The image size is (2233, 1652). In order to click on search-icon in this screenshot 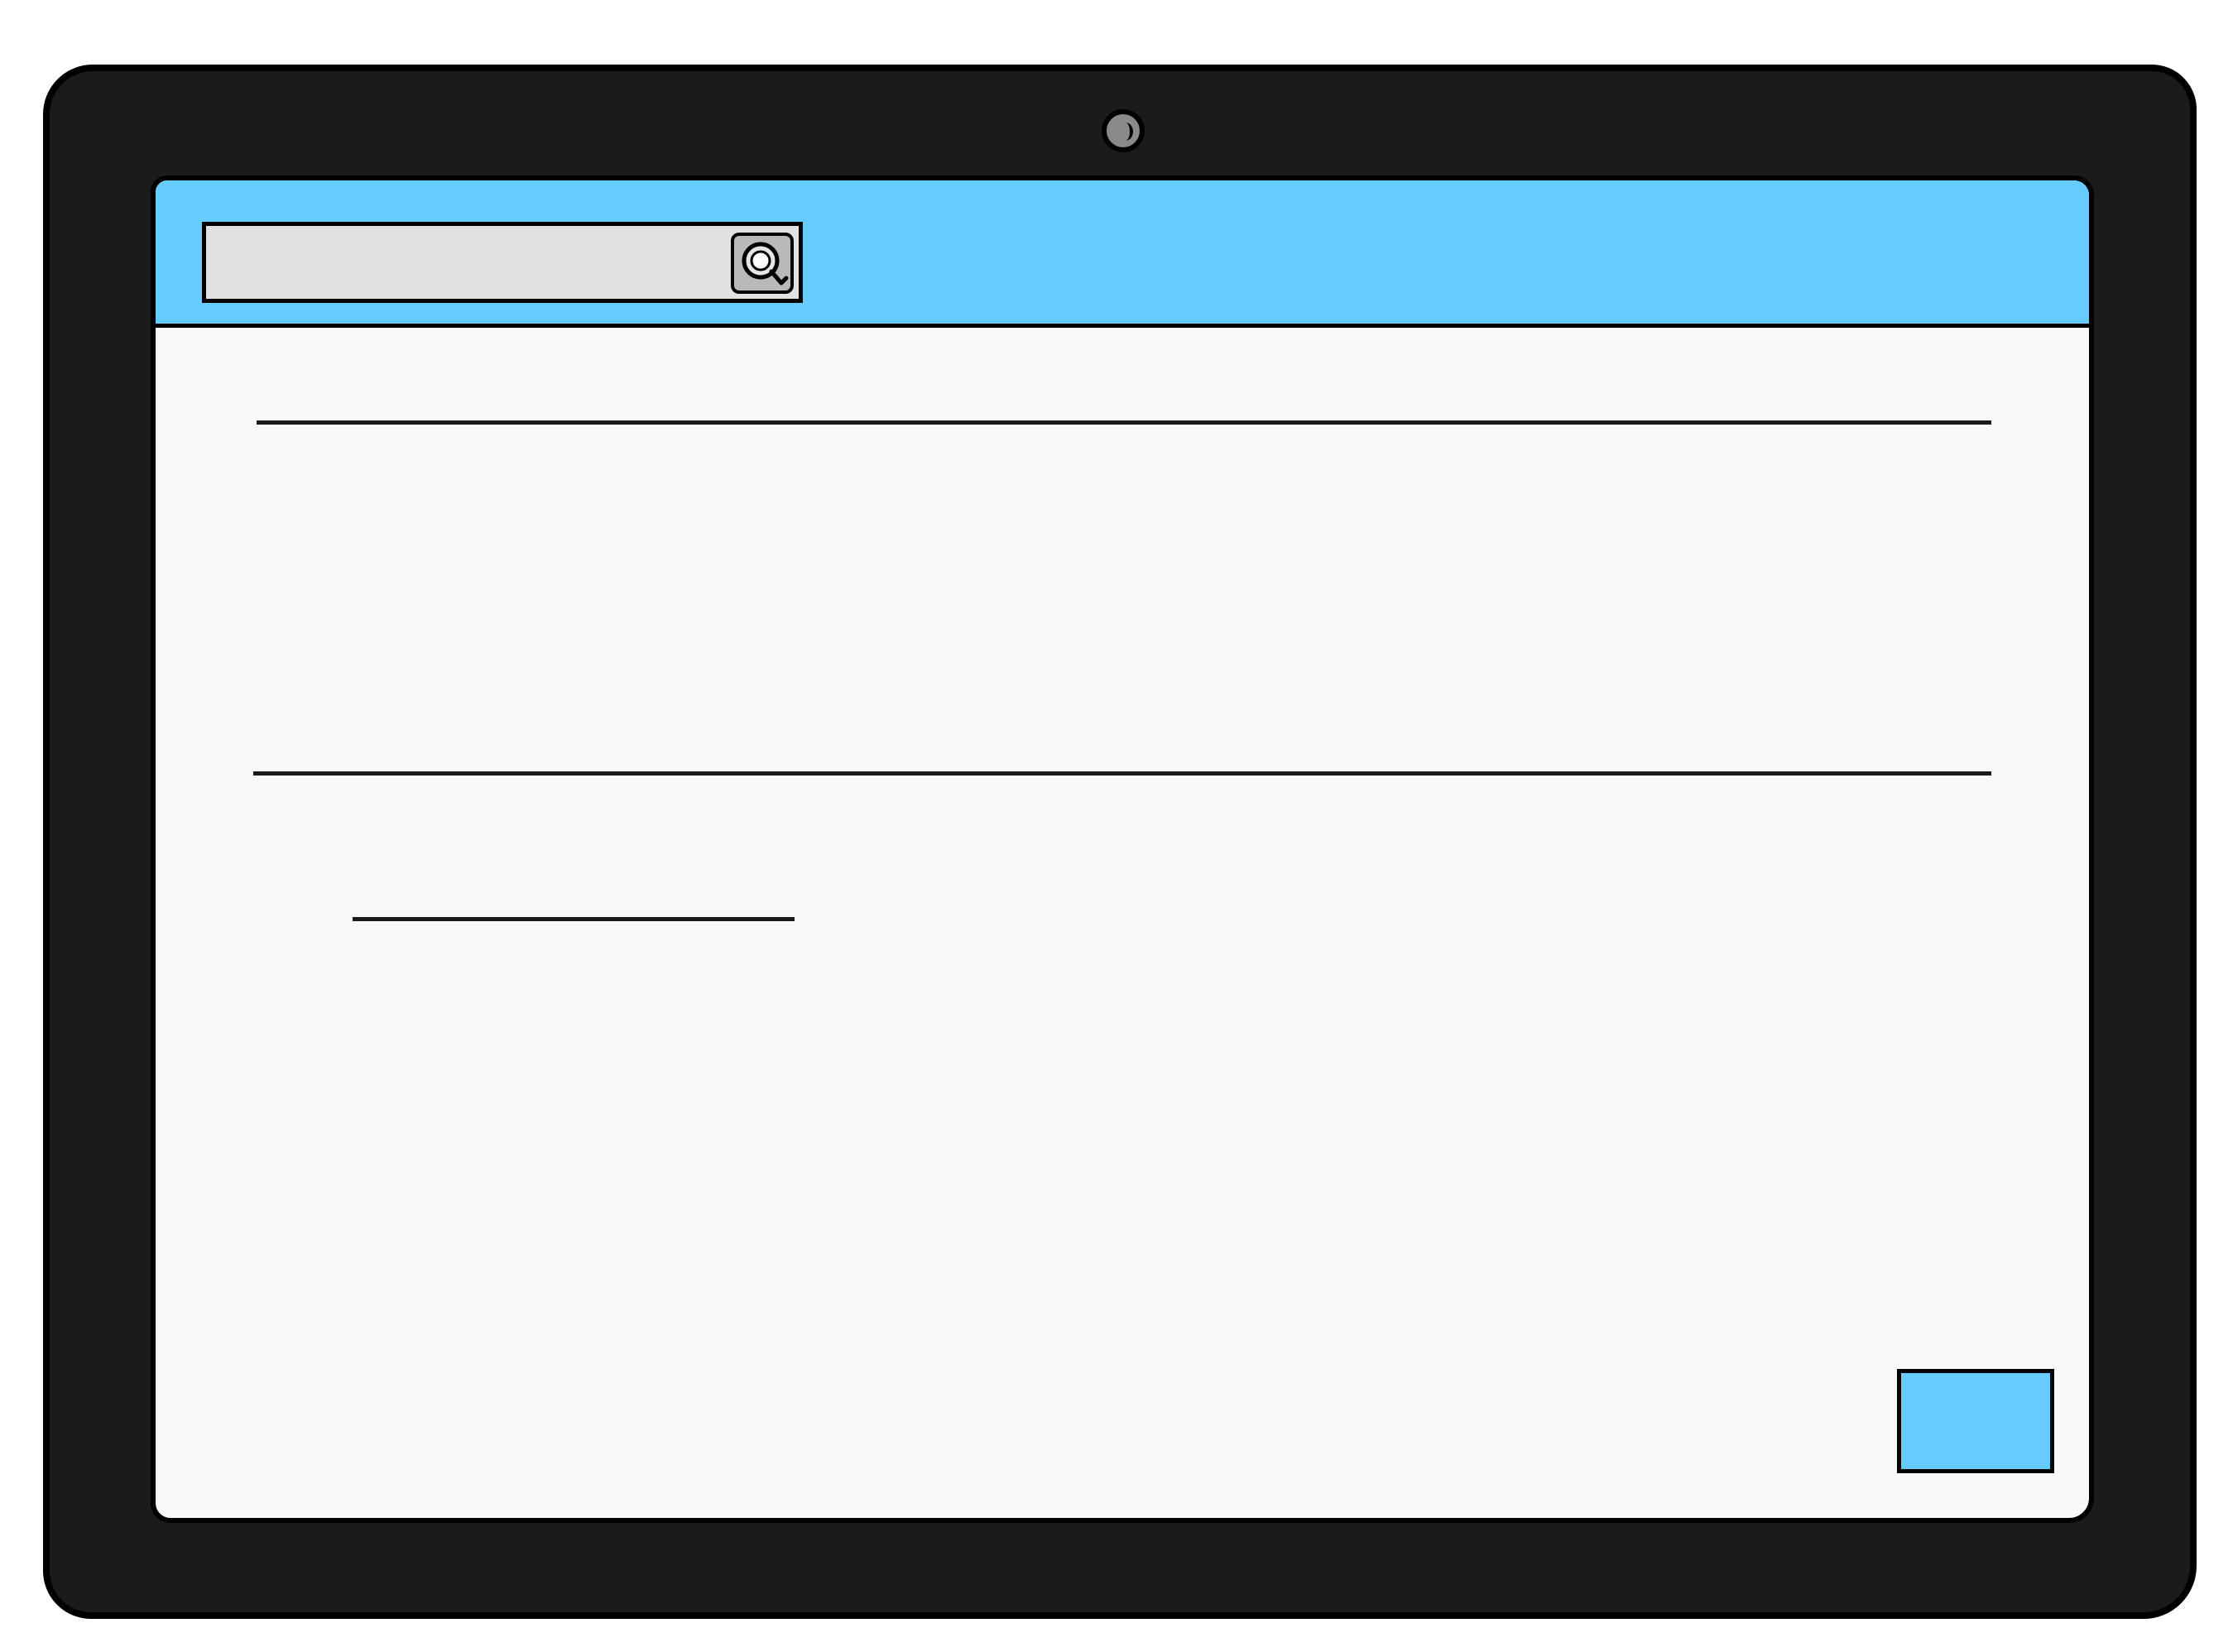, I will do `click(762, 263)`.